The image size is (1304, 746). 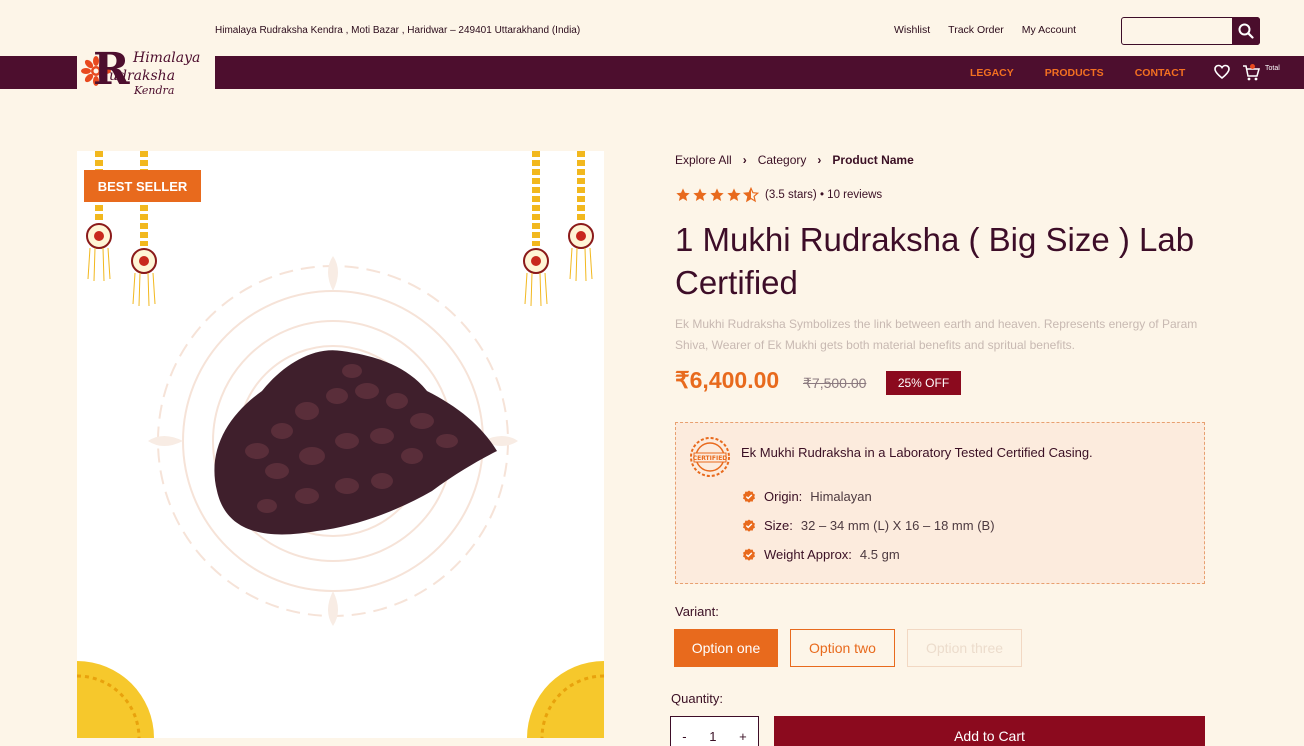 I want to click on logo-line-1: Himalaya, so click(x=167, y=58).